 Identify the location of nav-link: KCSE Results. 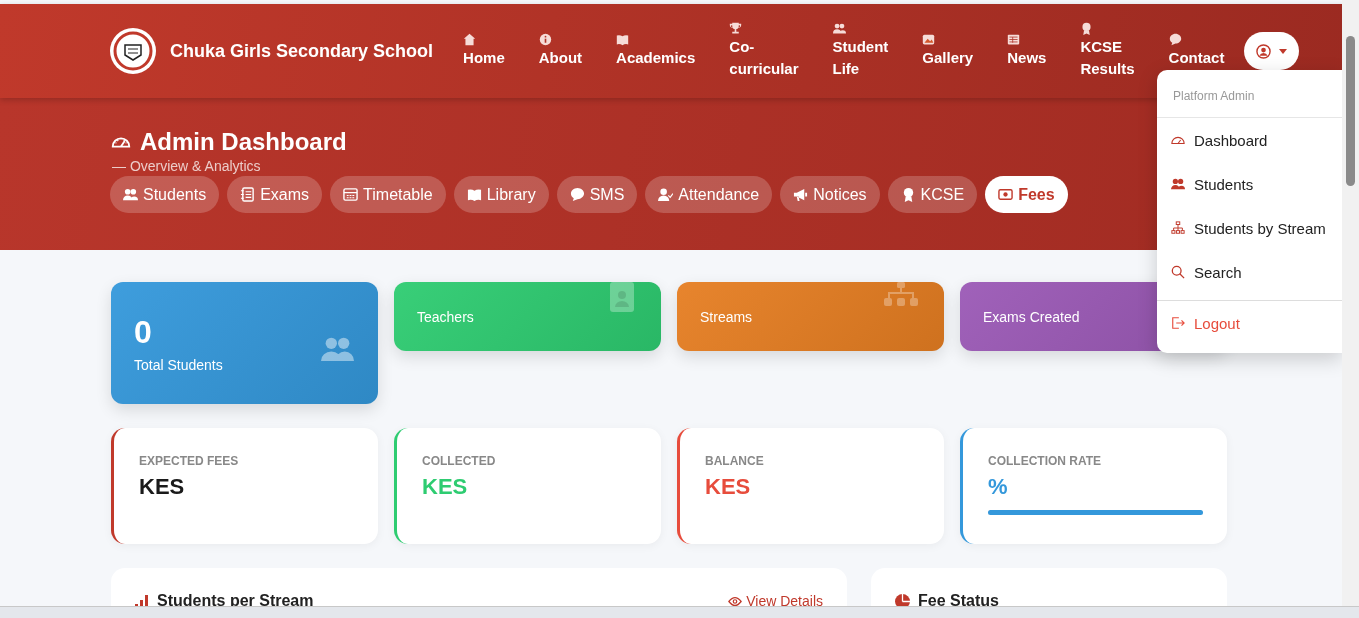
(1107, 51).